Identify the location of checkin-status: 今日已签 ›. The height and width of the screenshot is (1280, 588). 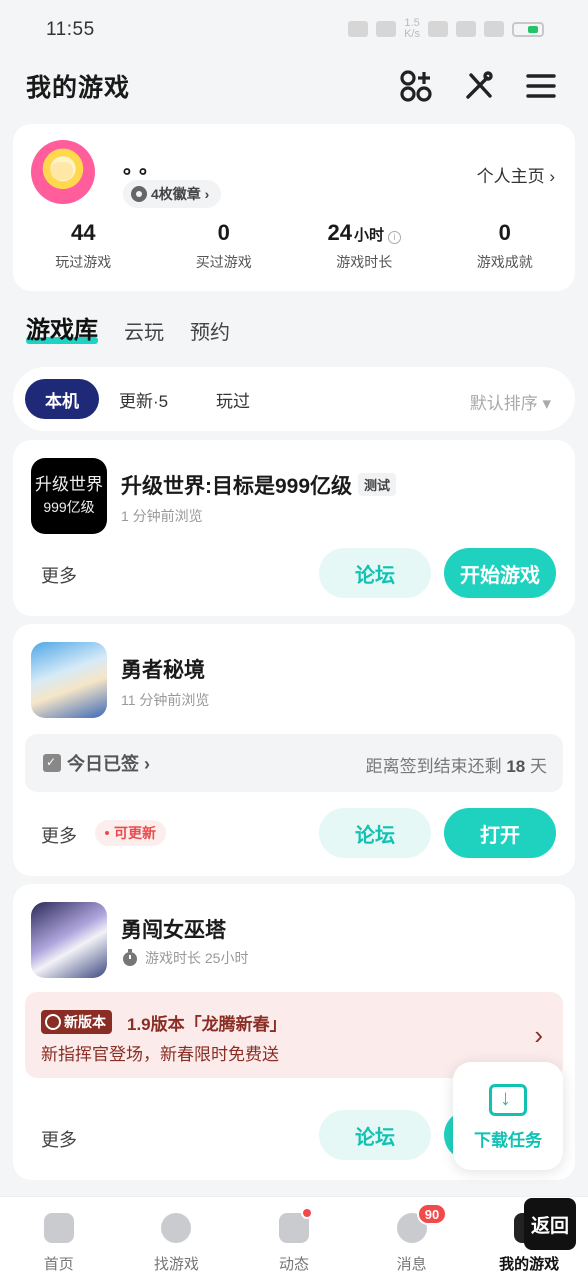
(96, 763).